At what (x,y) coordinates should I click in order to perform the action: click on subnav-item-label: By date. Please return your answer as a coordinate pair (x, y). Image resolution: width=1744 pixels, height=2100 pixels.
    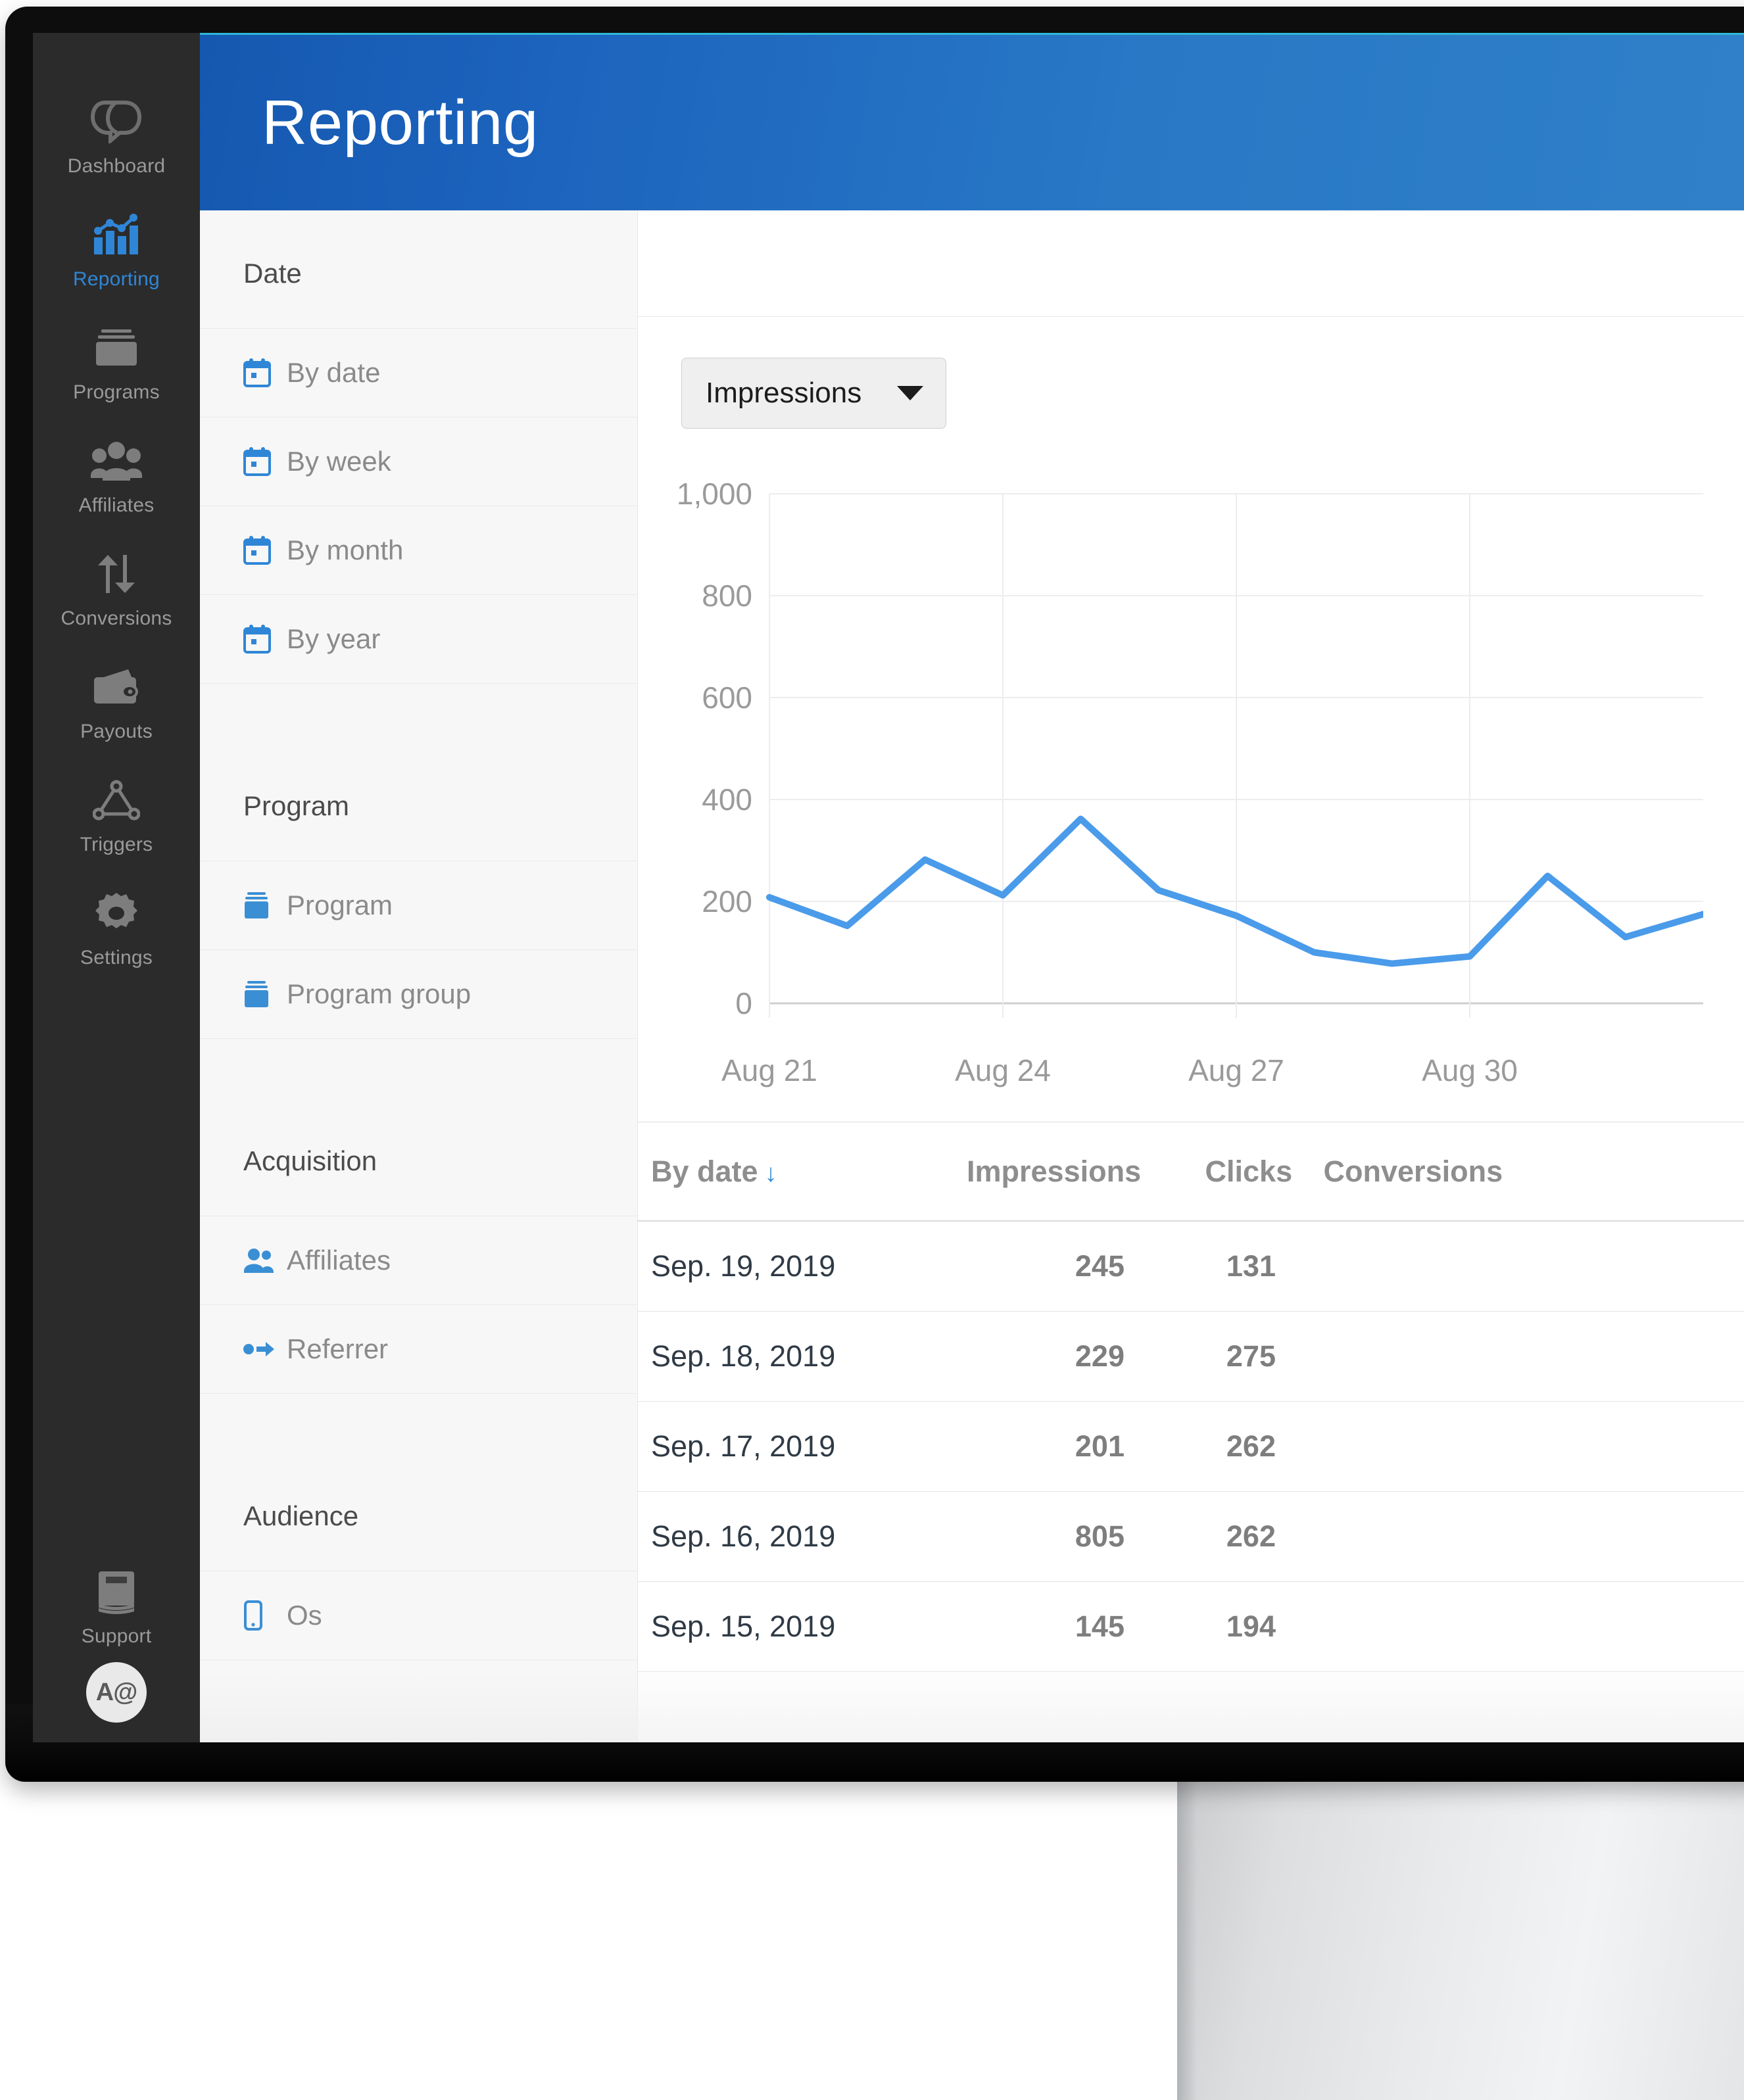
    Looking at the image, I should click on (334, 372).